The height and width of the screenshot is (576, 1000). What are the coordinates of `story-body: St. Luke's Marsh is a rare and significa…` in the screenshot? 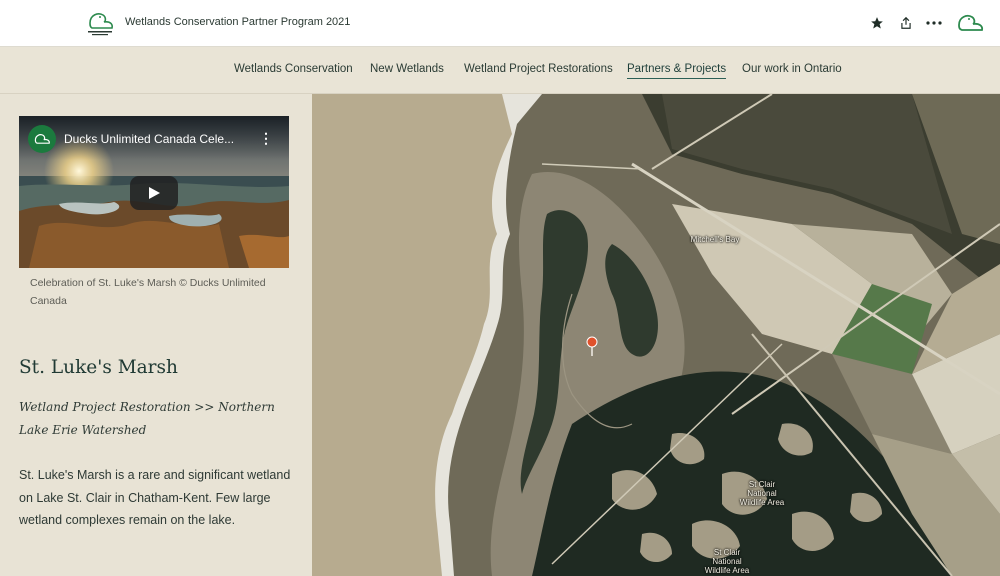 It's located at (155, 497).